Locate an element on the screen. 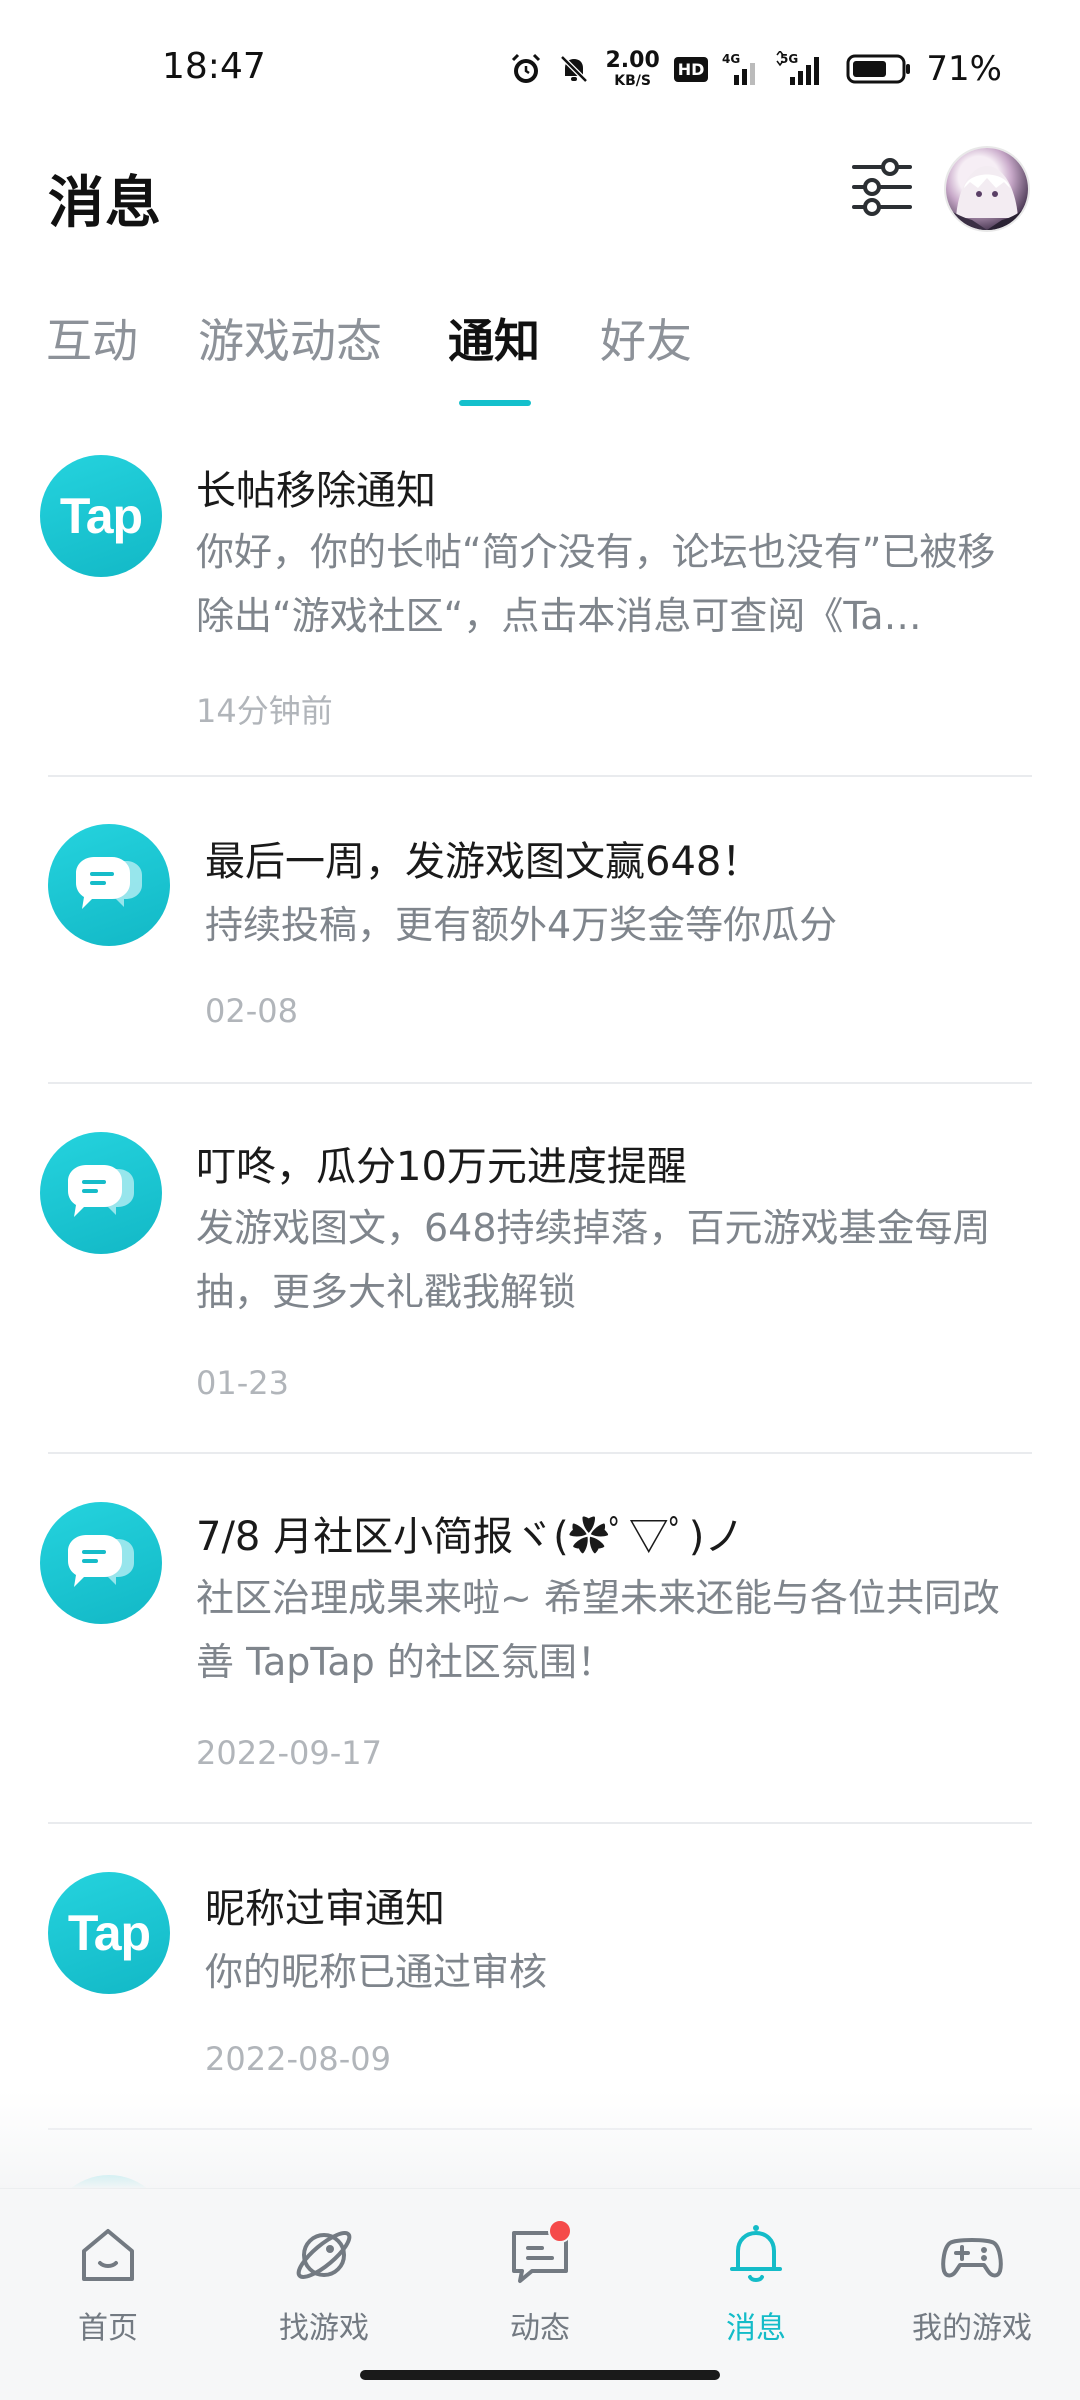 The image size is (1080, 2400). status-icons: 2.00 KB/S HD 4G 5G 71% is located at coordinates (755, 69).